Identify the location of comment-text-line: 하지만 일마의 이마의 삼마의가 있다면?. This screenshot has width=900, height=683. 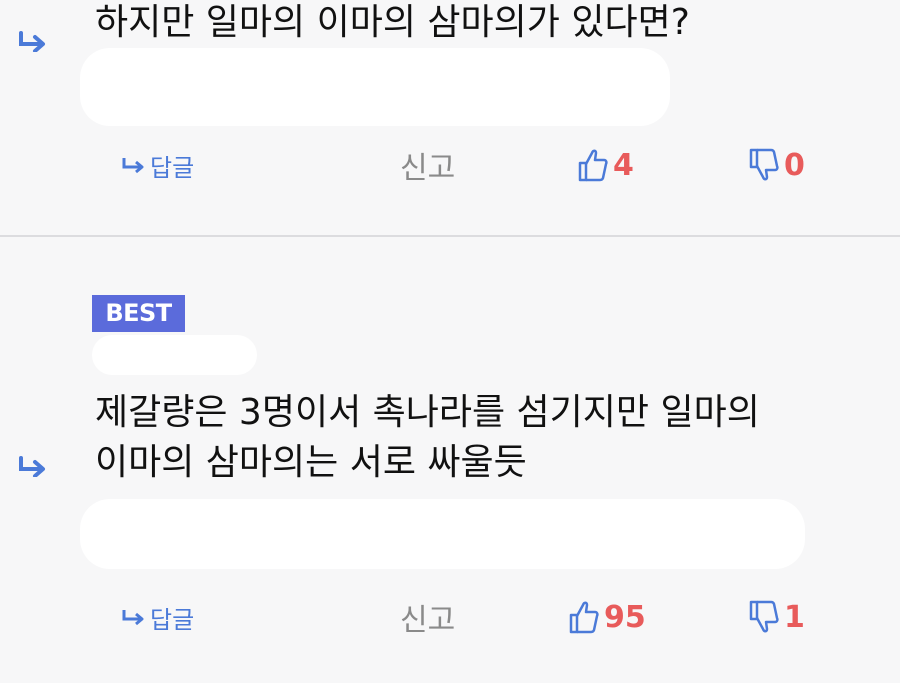
(392, 22).